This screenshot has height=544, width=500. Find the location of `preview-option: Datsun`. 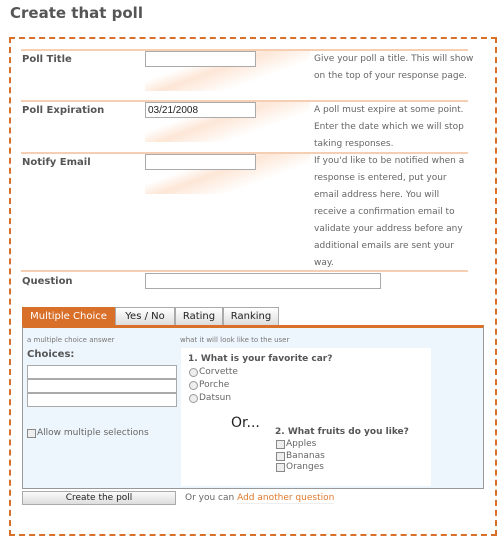

preview-option: Datsun is located at coordinates (210, 398).